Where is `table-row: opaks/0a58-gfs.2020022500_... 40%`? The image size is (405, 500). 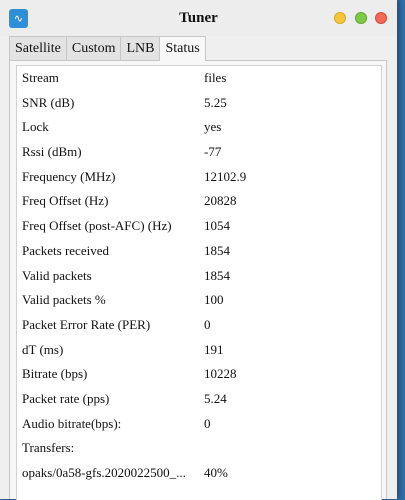
table-row: opaks/0a58-gfs.2020022500_... 40% is located at coordinates (199, 473).